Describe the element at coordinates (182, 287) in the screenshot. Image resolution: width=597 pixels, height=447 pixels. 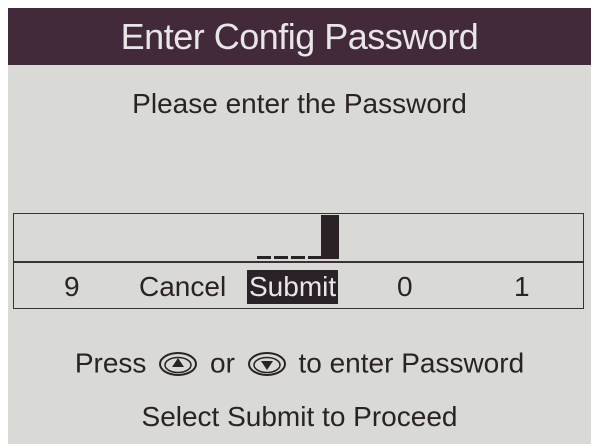
I see `cancel-button: Cancel` at that location.